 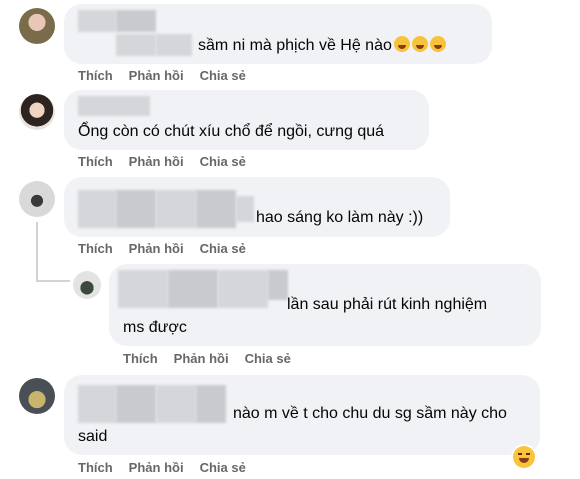 What do you see at coordinates (387, 304) in the screenshot?
I see `comment-text: lần sau phải rút kinh nghiệm` at bounding box center [387, 304].